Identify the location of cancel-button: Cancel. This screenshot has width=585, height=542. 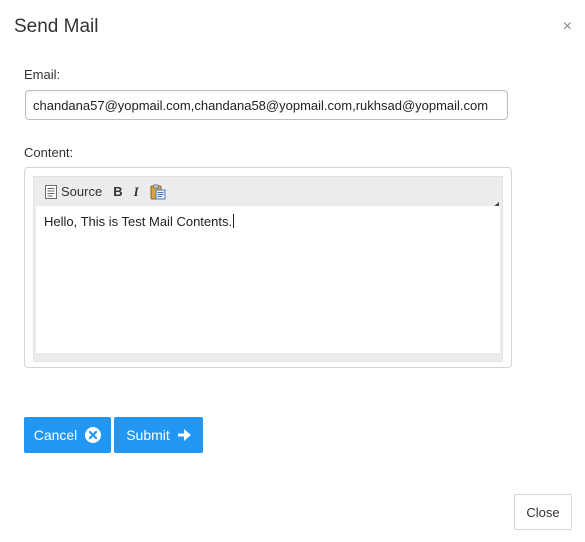
(67, 435).